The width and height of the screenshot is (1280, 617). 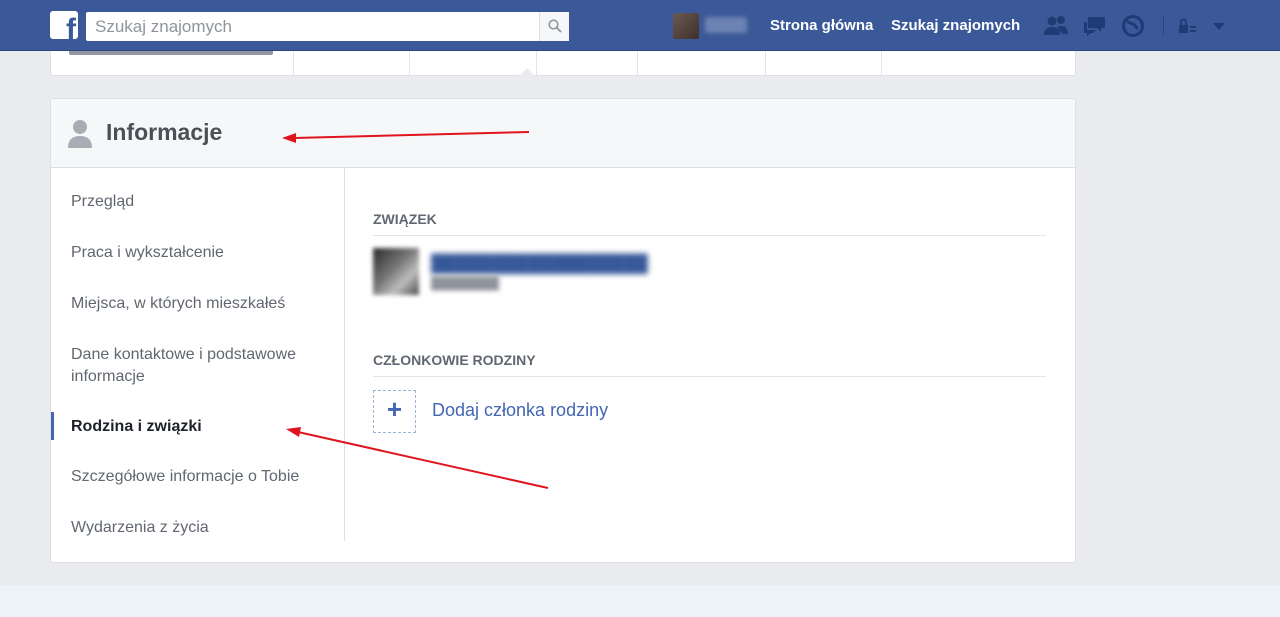 What do you see at coordinates (1219, 26) in the screenshot?
I see `chevron-down-icon` at bounding box center [1219, 26].